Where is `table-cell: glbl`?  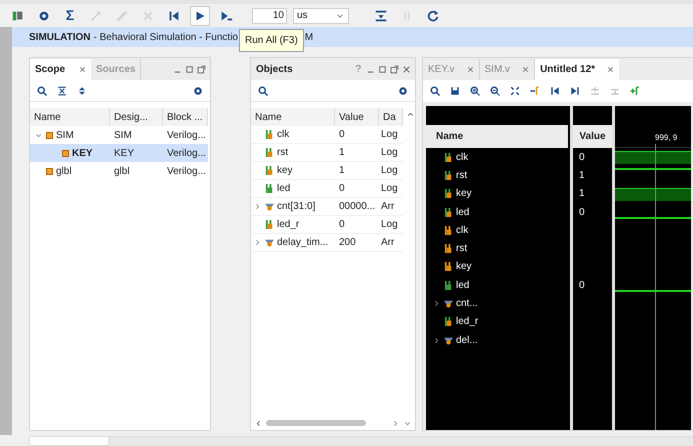 table-cell: glbl is located at coordinates (64, 171).